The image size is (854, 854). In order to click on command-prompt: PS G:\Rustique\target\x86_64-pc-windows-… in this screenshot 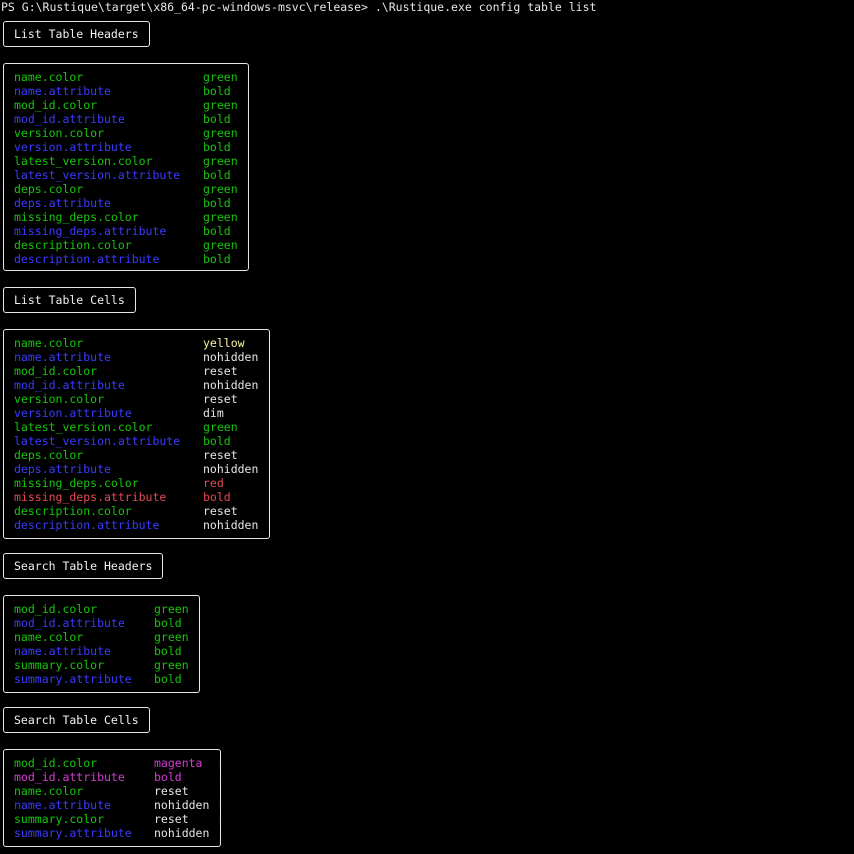, I will do `click(299, 7)`.